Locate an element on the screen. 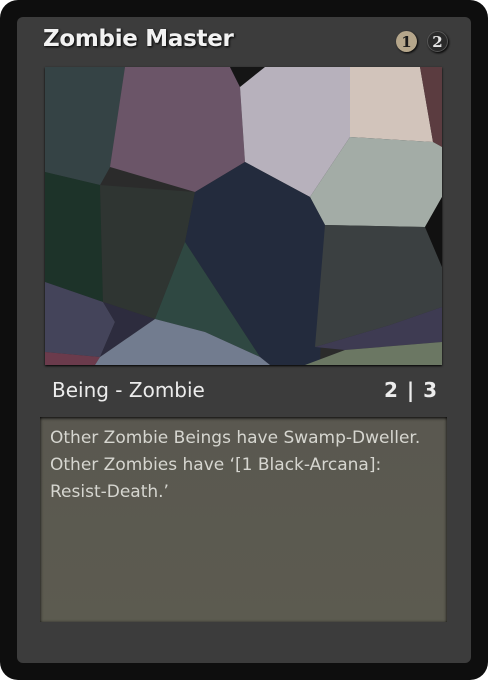  card-title: Zombie Master is located at coordinates (138, 39).